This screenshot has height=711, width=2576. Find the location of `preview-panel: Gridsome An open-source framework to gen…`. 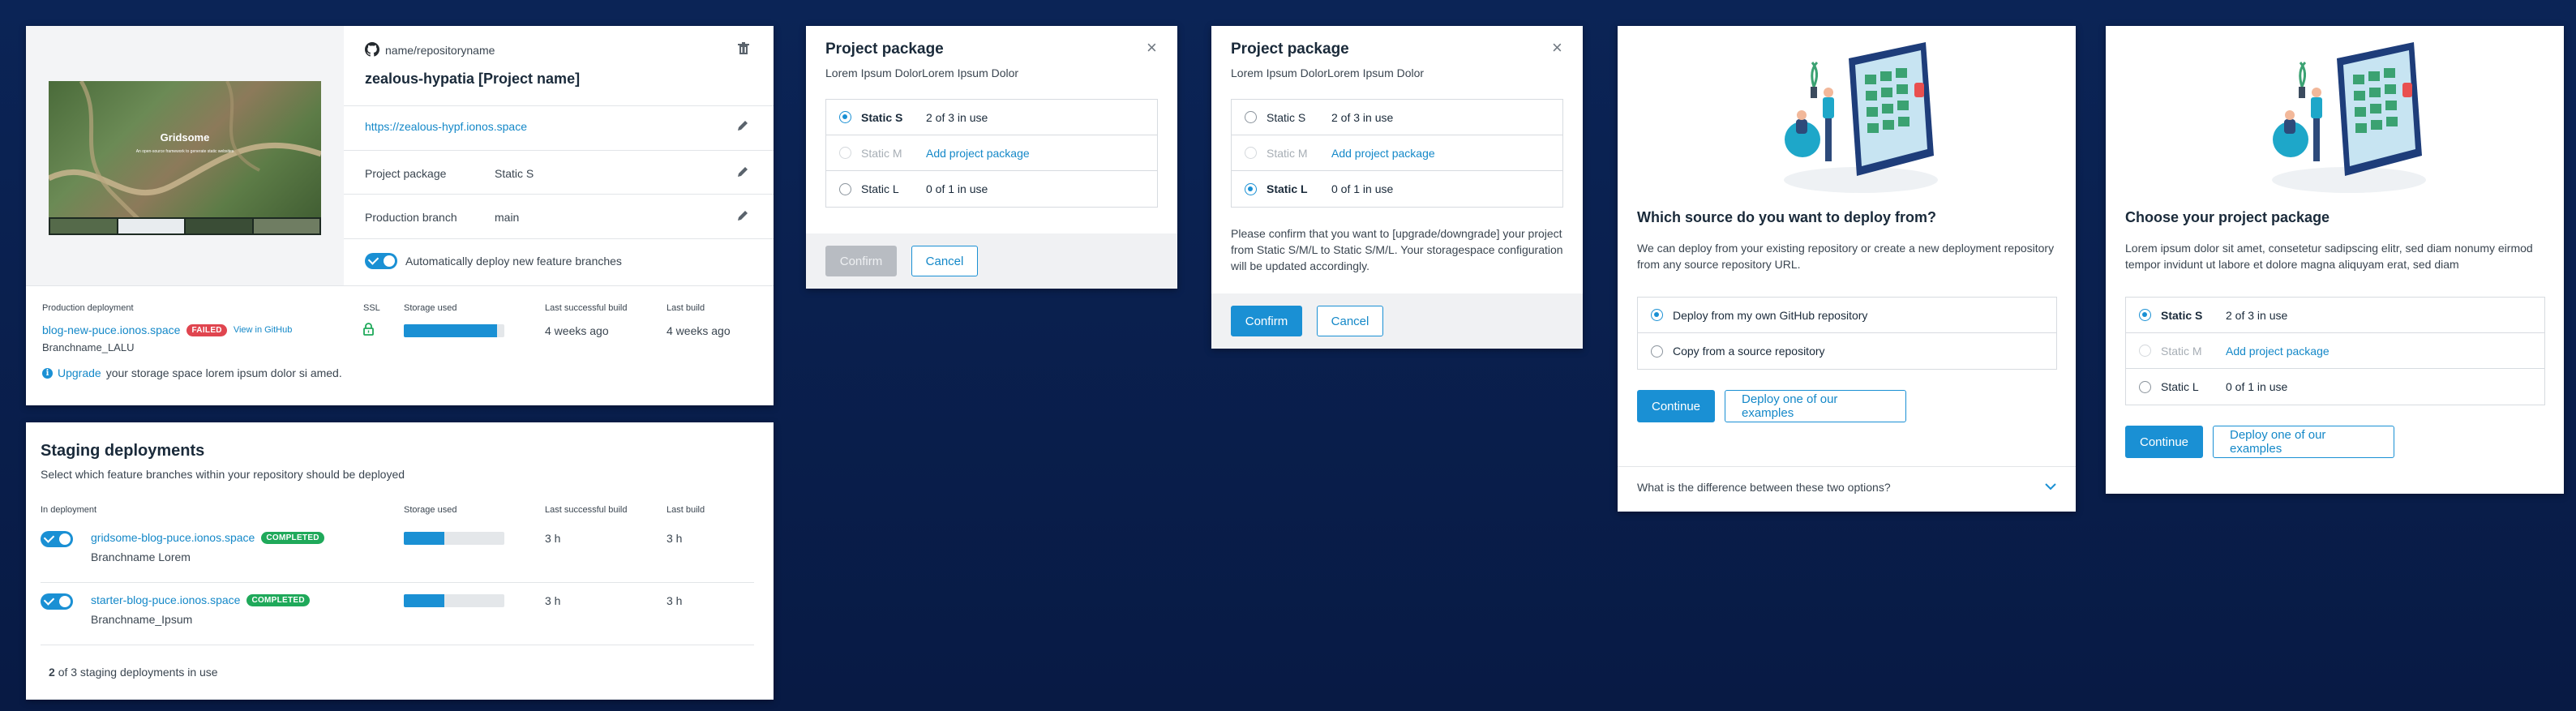

preview-panel: Gridsome An open-source framework to gen… is located at coordinates (185, 156).